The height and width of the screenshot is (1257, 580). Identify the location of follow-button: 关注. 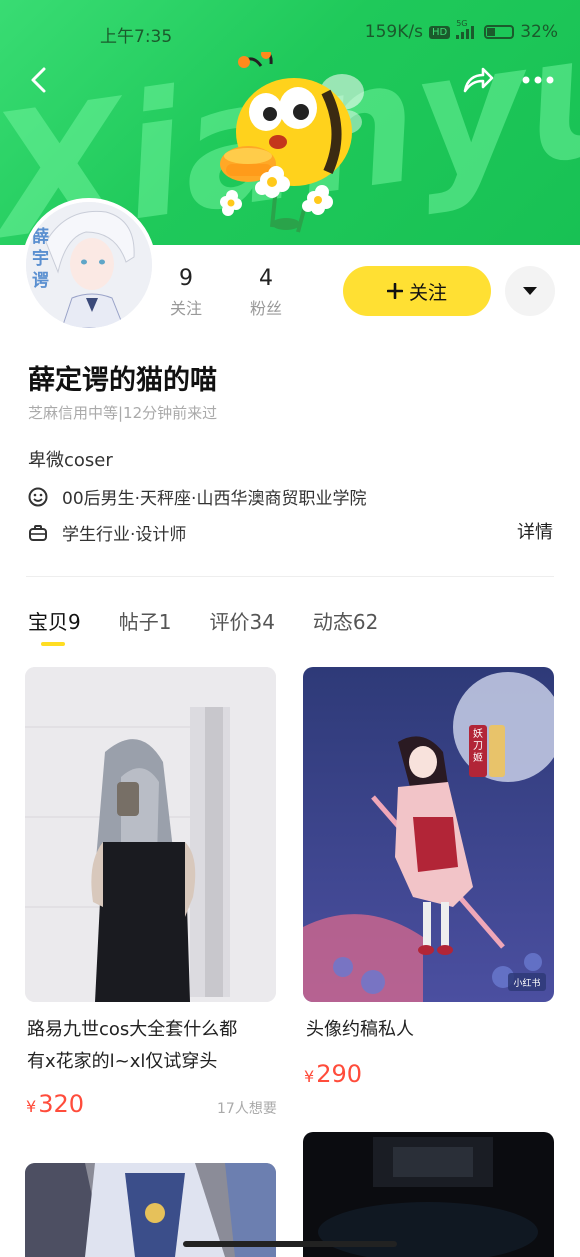
(417, 291).